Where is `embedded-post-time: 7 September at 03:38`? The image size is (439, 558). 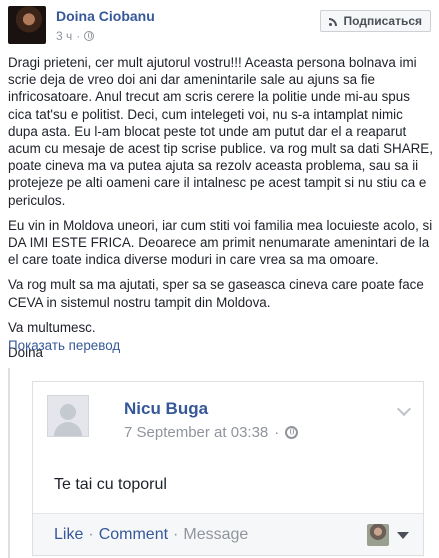
embedded-post-time: 7 September at 03:38 is located at coordinates (196, 432).